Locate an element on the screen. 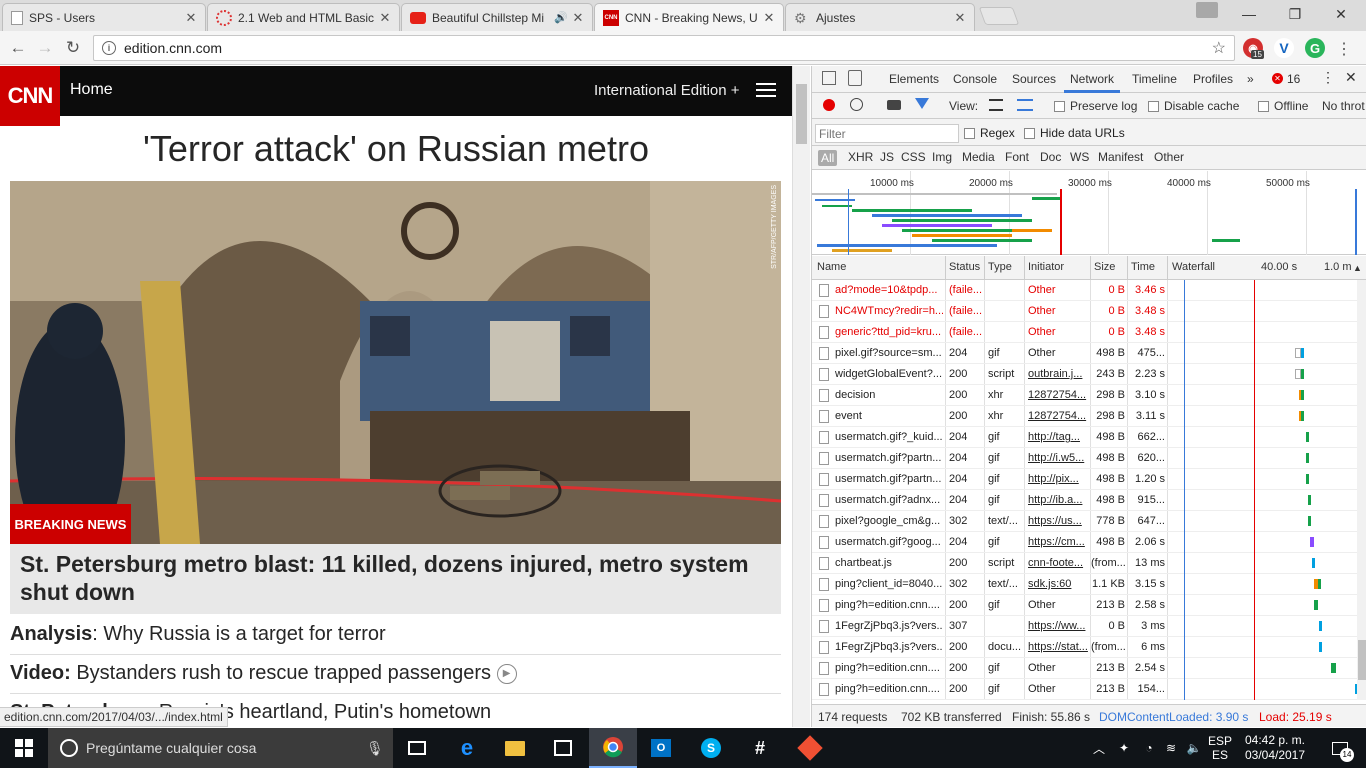  more-tabs-icon: » is located at coordinates (1250, 79).